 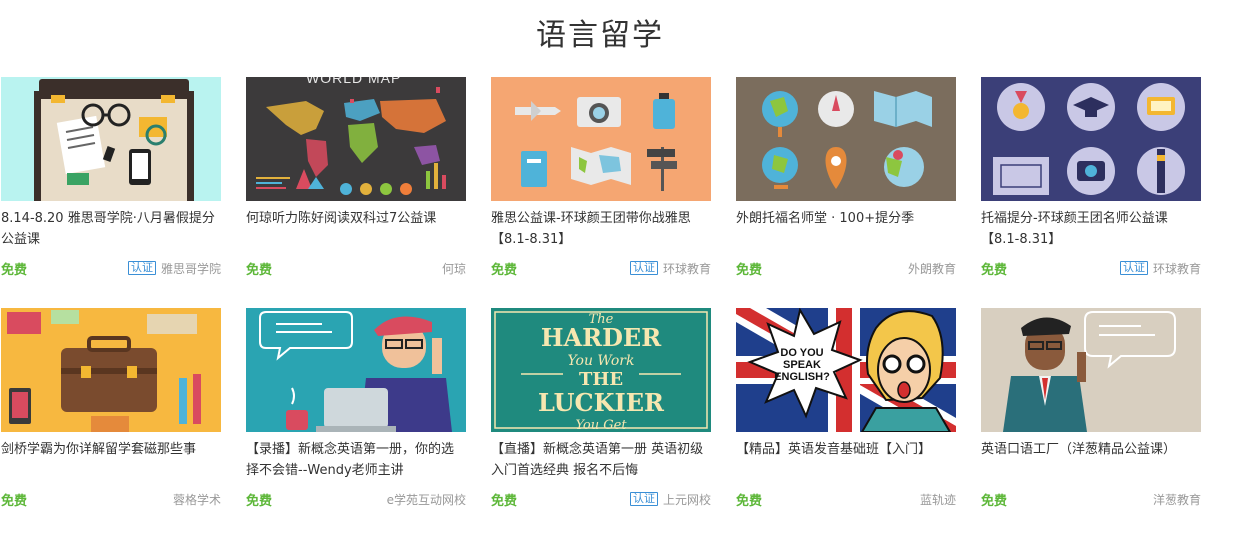 What do you see at coordinates (111, 229) in the screenshot?
I see `course-title: 8.14-8.20 雅思哥学院·八月暑假提分公益课` at bounding box center [111, 229].